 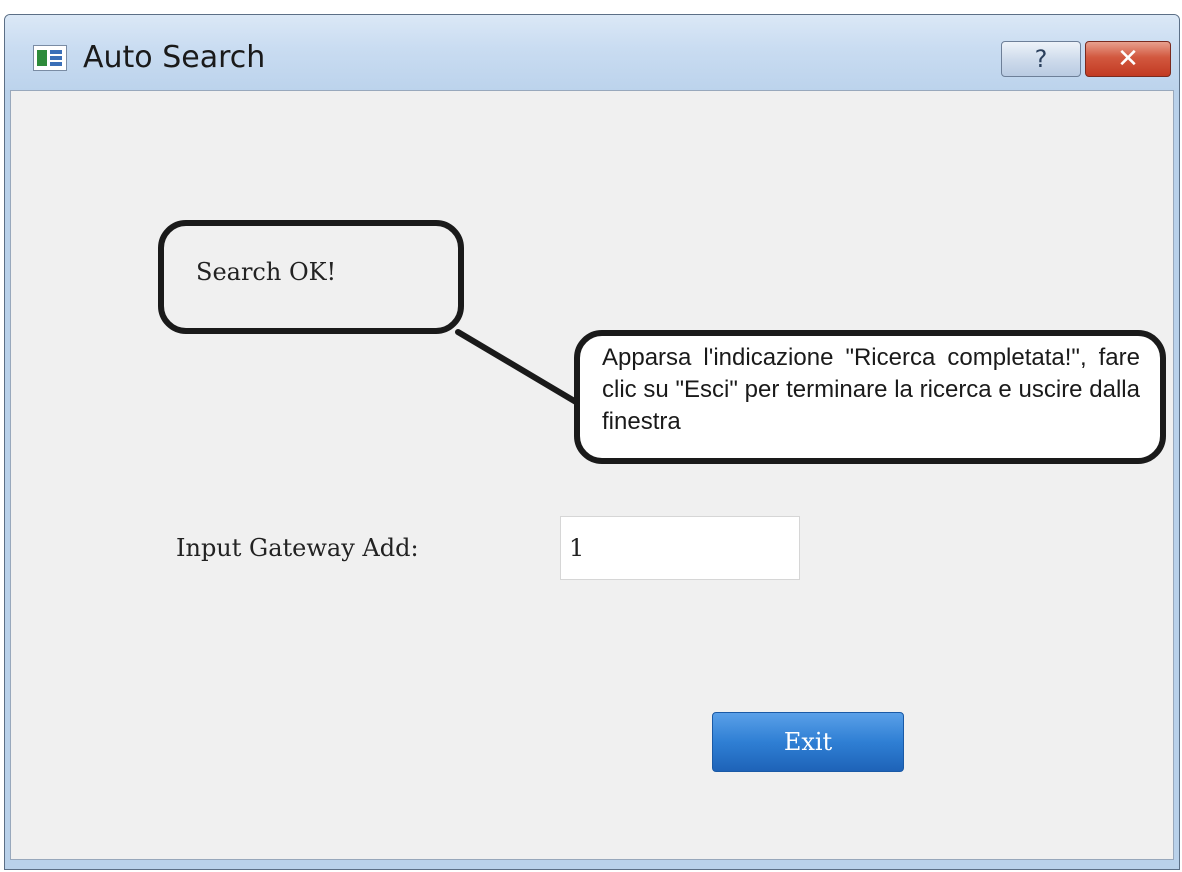 I want to click on help-icon: ?, so click(x=1041, y=59).